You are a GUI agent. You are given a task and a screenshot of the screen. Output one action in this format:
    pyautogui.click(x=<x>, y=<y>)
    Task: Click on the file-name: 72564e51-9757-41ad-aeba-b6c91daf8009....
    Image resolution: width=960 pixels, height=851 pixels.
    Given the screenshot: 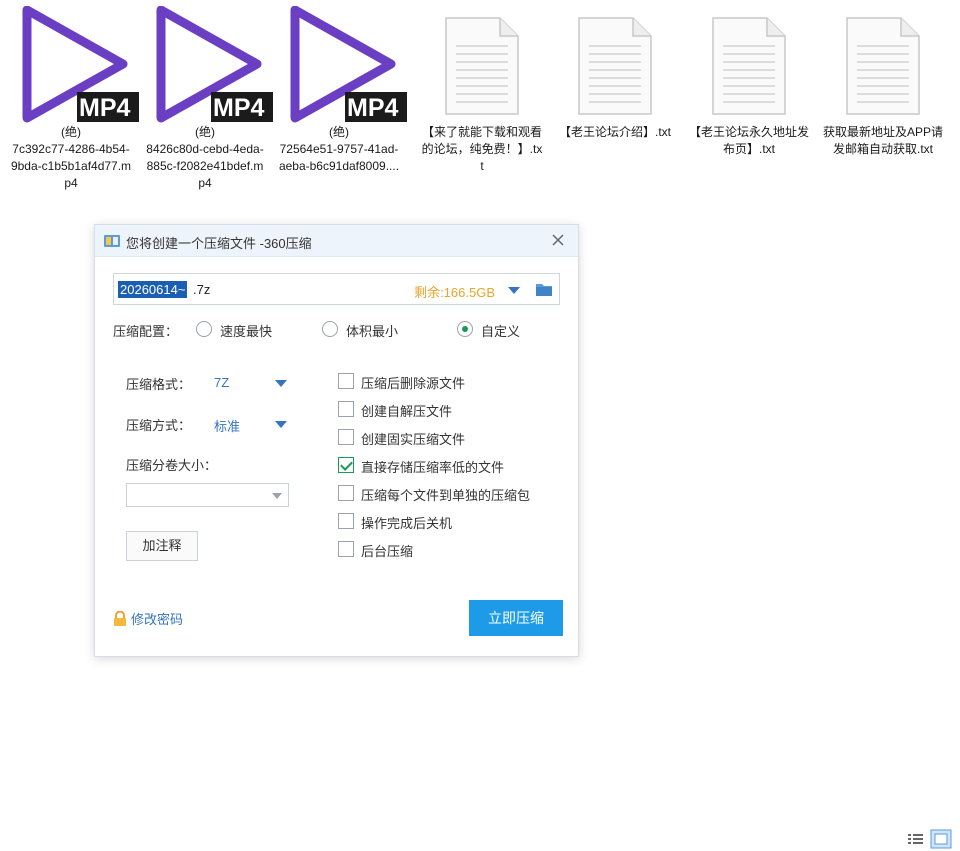 What is the action you would take?
    pyautogui.click(x=339, y=157)
    